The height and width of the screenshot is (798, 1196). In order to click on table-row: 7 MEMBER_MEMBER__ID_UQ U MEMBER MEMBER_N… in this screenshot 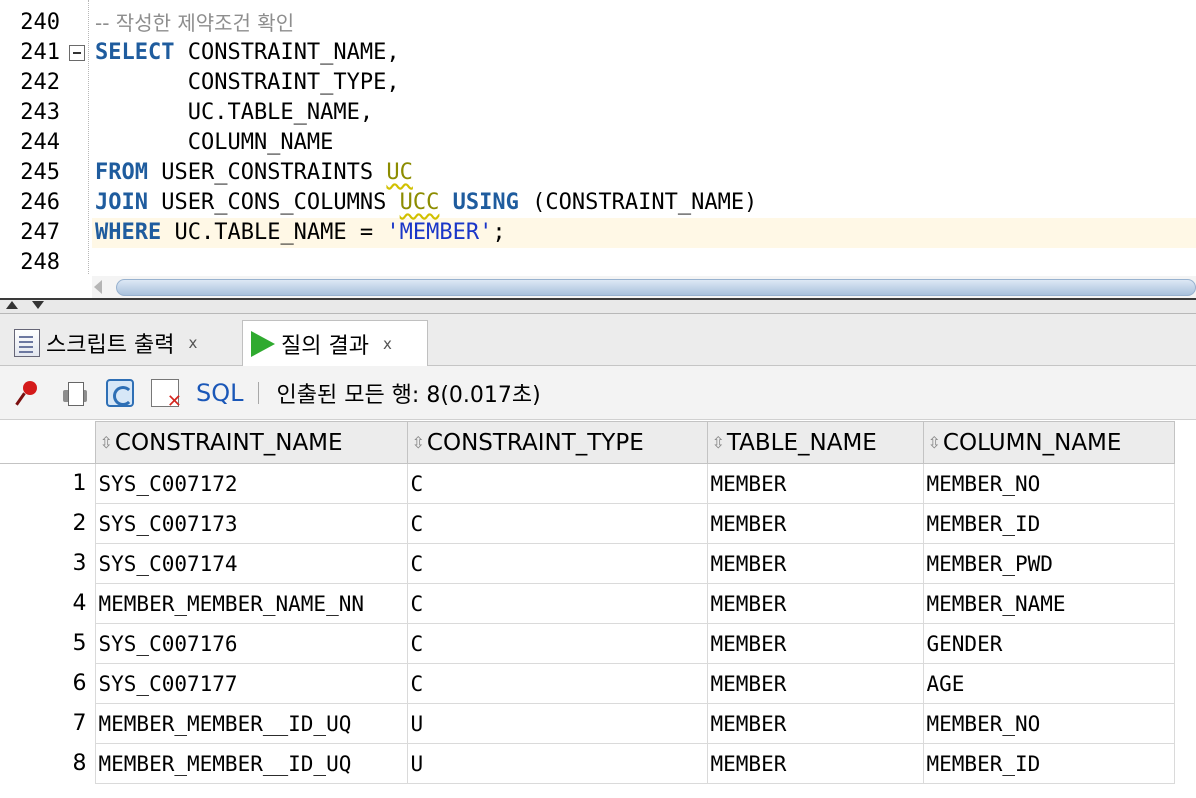, I will do `click(587, 723)`.